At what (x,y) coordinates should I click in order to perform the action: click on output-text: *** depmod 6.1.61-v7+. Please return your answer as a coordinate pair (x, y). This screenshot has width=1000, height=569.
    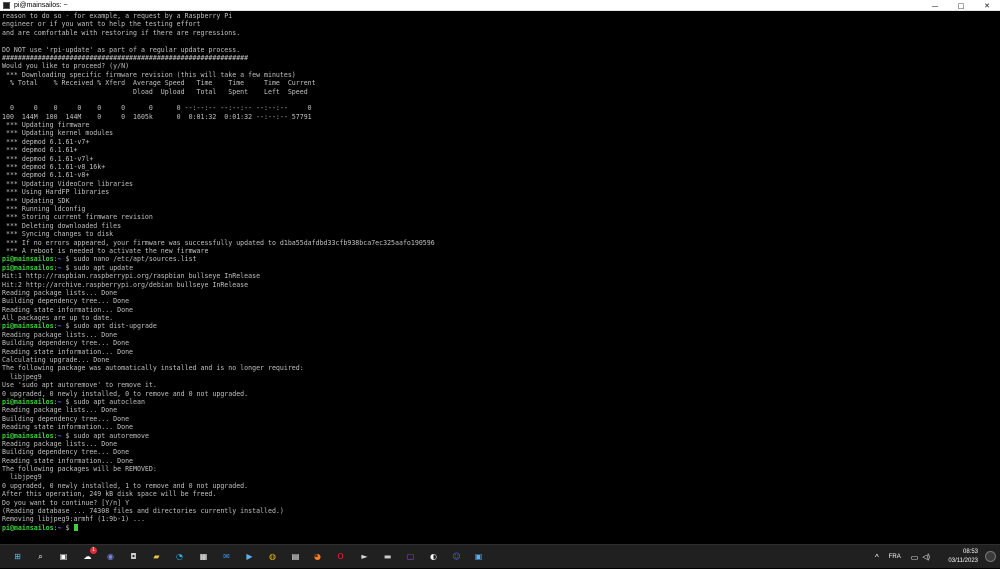
    Looking at the image, I should click on (46, 141).